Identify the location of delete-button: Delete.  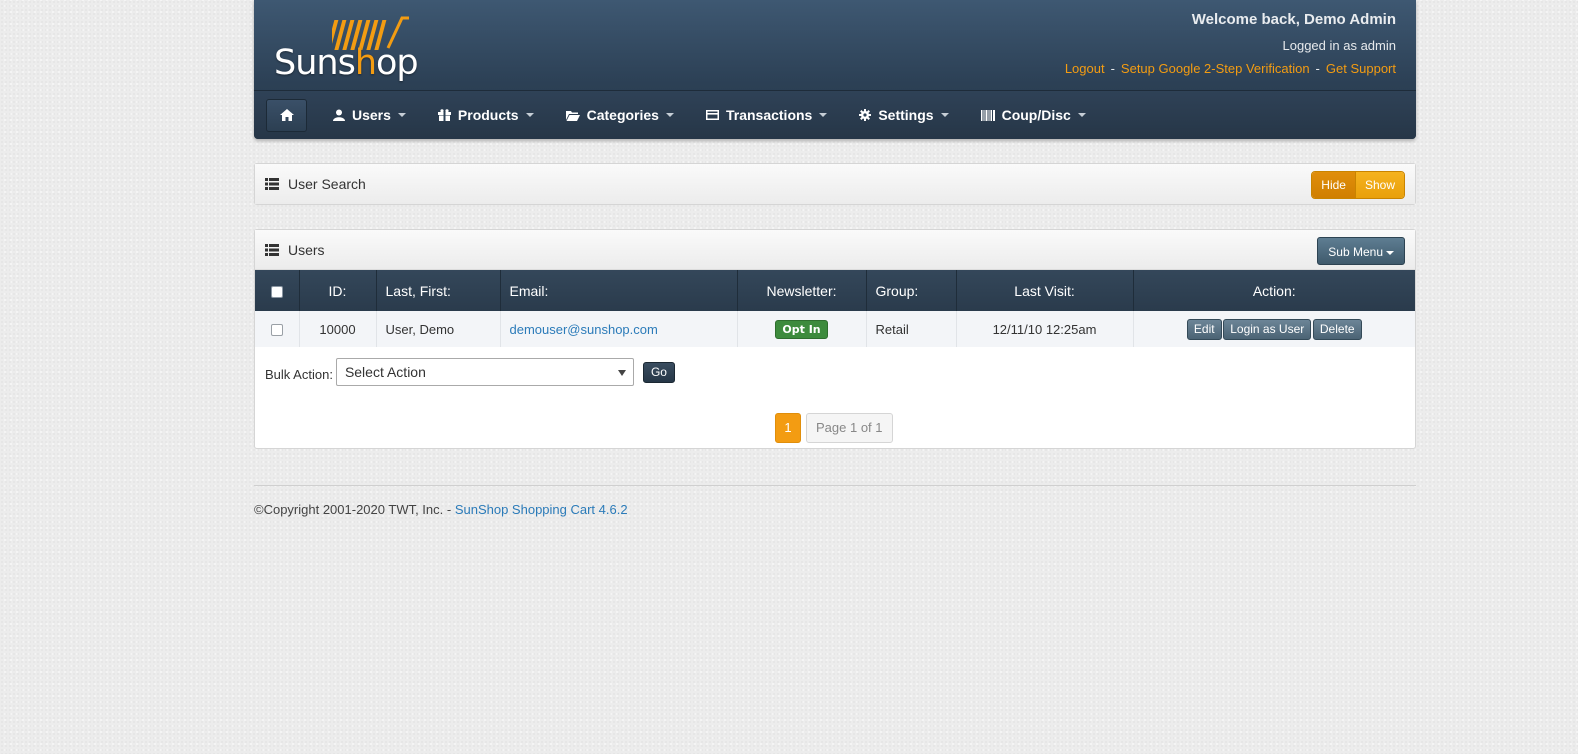
(1337, 329).